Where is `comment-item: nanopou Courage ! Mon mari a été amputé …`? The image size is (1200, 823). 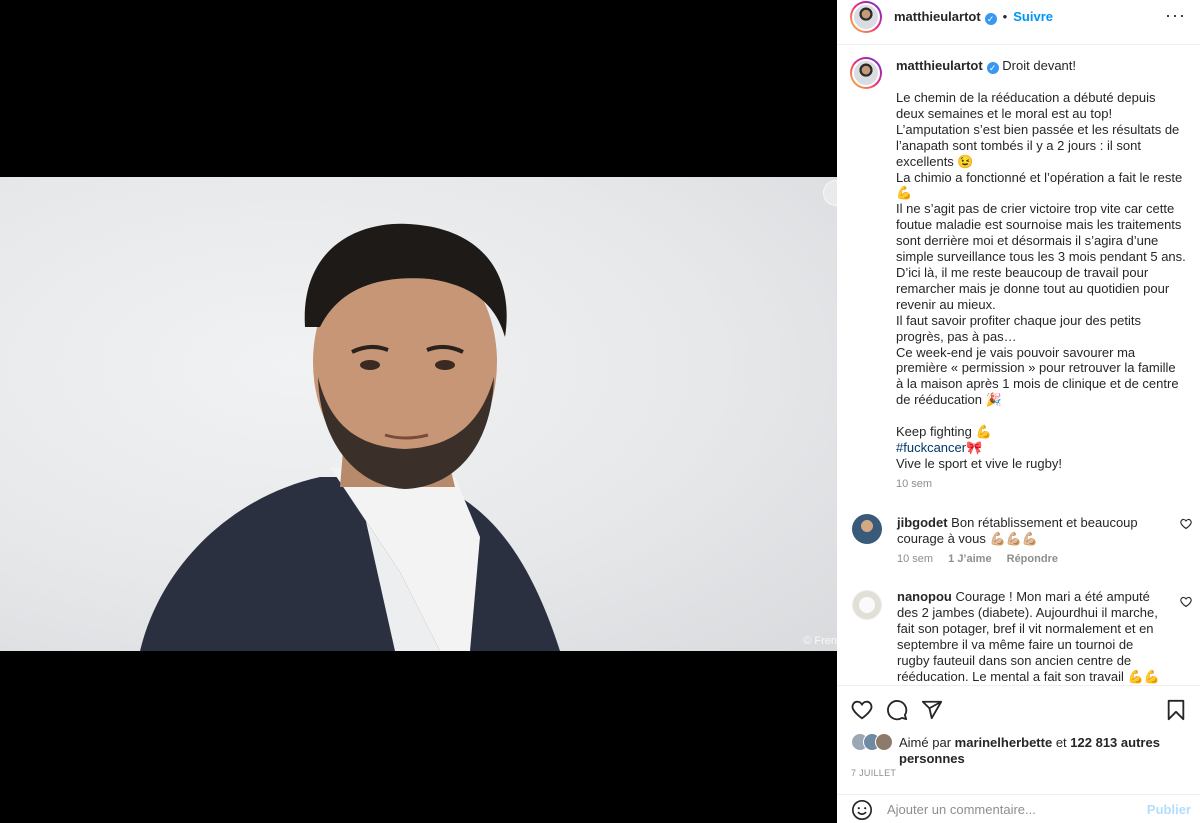 comment-item: nanopou Courage ! Mon mari a été amputé … is located at coordinates (1018, 636).